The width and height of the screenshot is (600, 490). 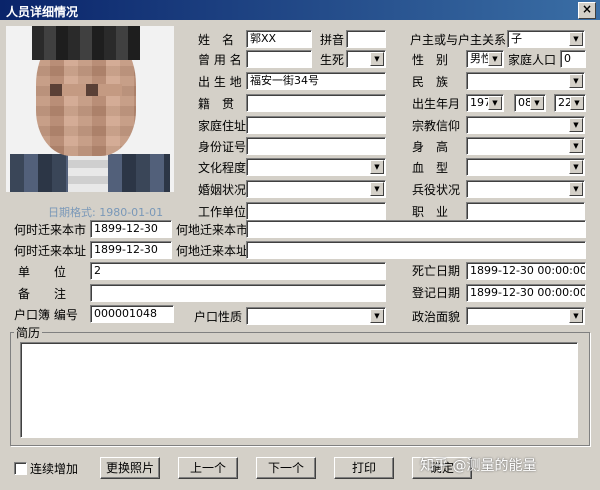 I want to click on occupation-input, so click(x=525, y=211).